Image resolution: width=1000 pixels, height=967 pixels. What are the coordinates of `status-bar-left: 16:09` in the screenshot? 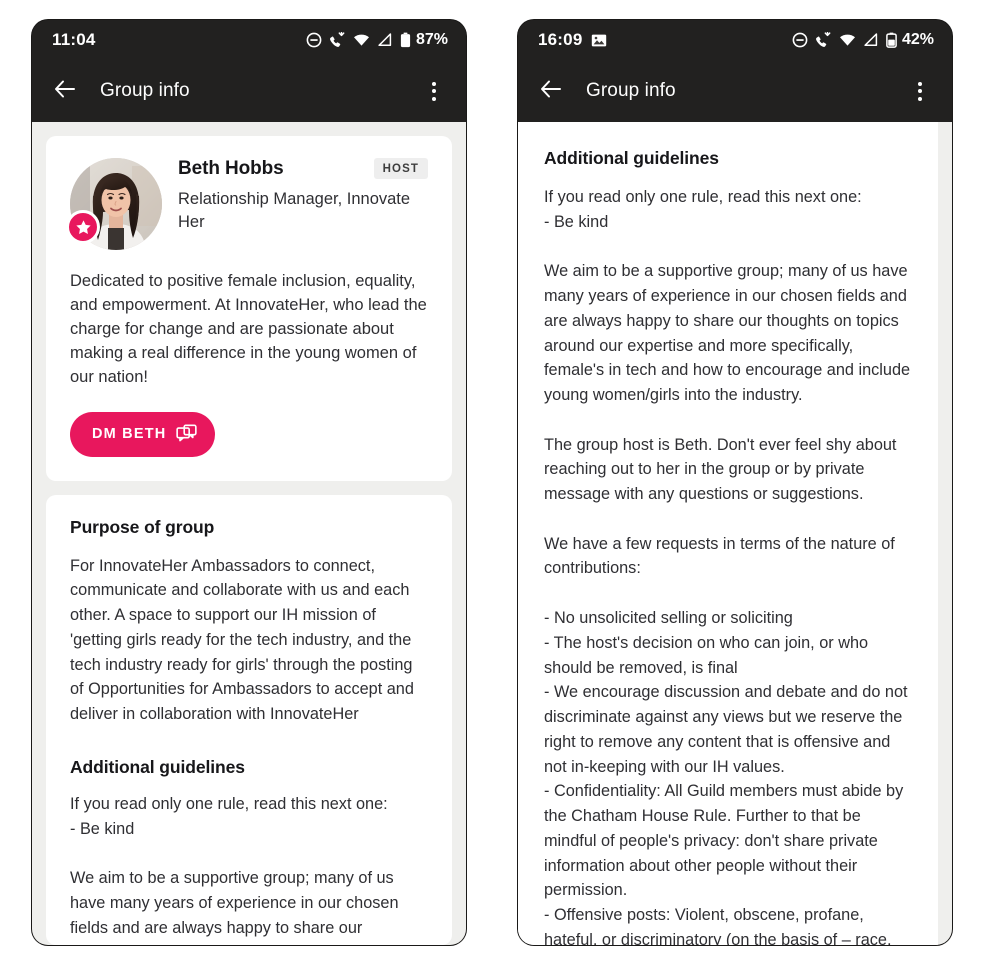 It's located at (572, 40).